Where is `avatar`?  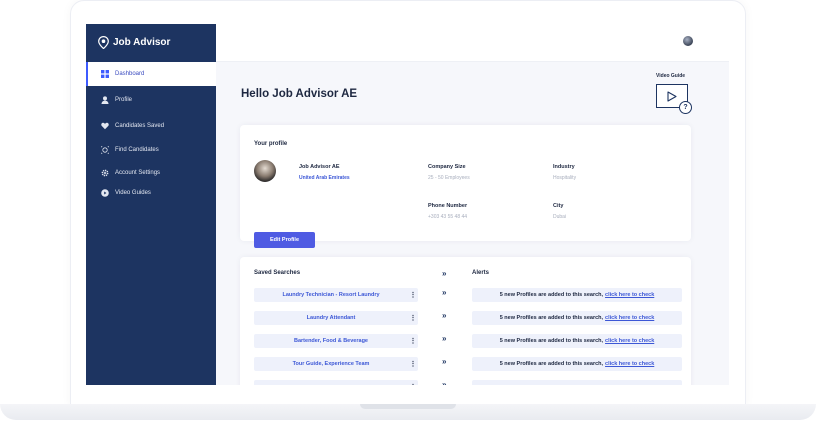
avatar is located at coordinates (688, 41).